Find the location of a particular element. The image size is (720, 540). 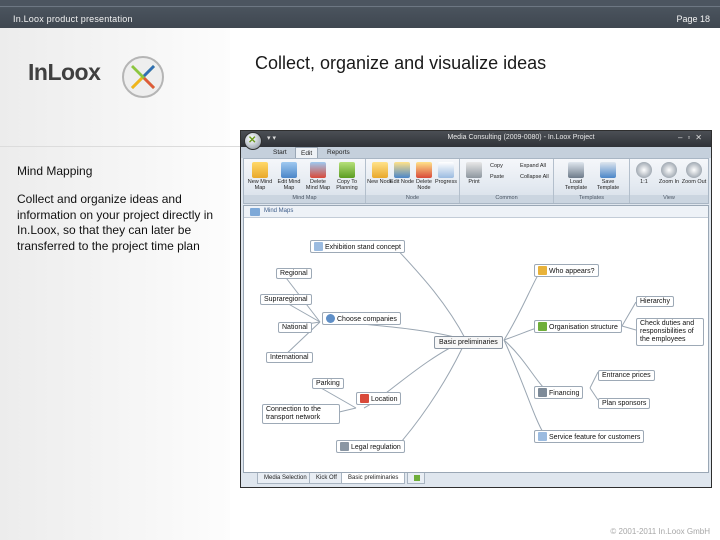

node-org-structure-label: Organisation structure is located at coordinates (583, 327).